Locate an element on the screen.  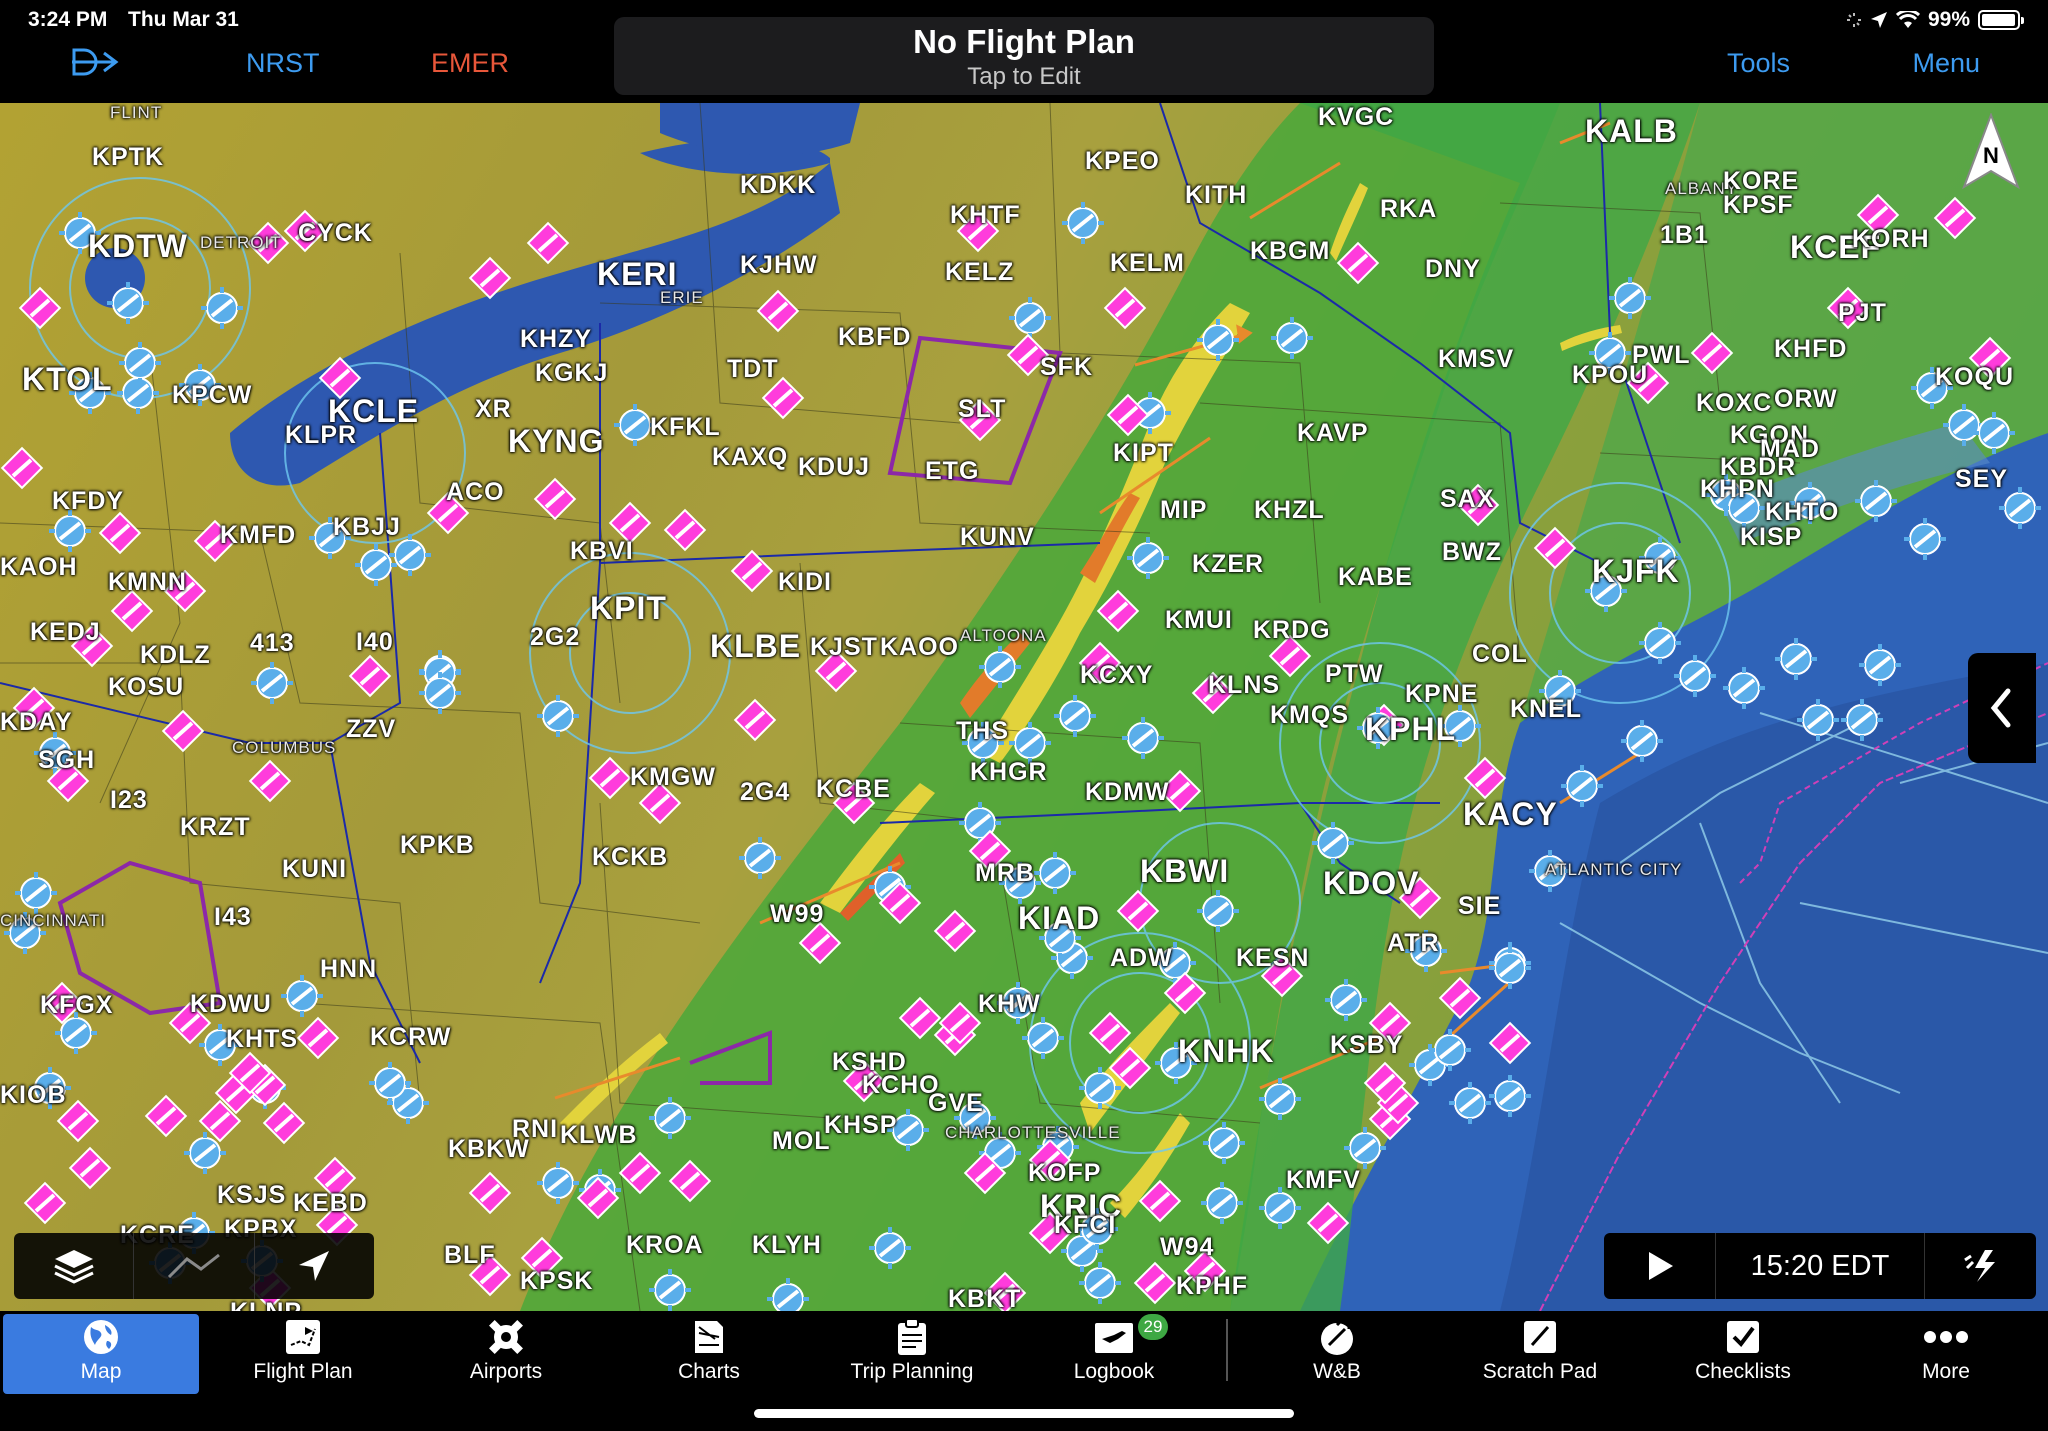
waypoint-label: KCKB is located at coordinates (630, 857).